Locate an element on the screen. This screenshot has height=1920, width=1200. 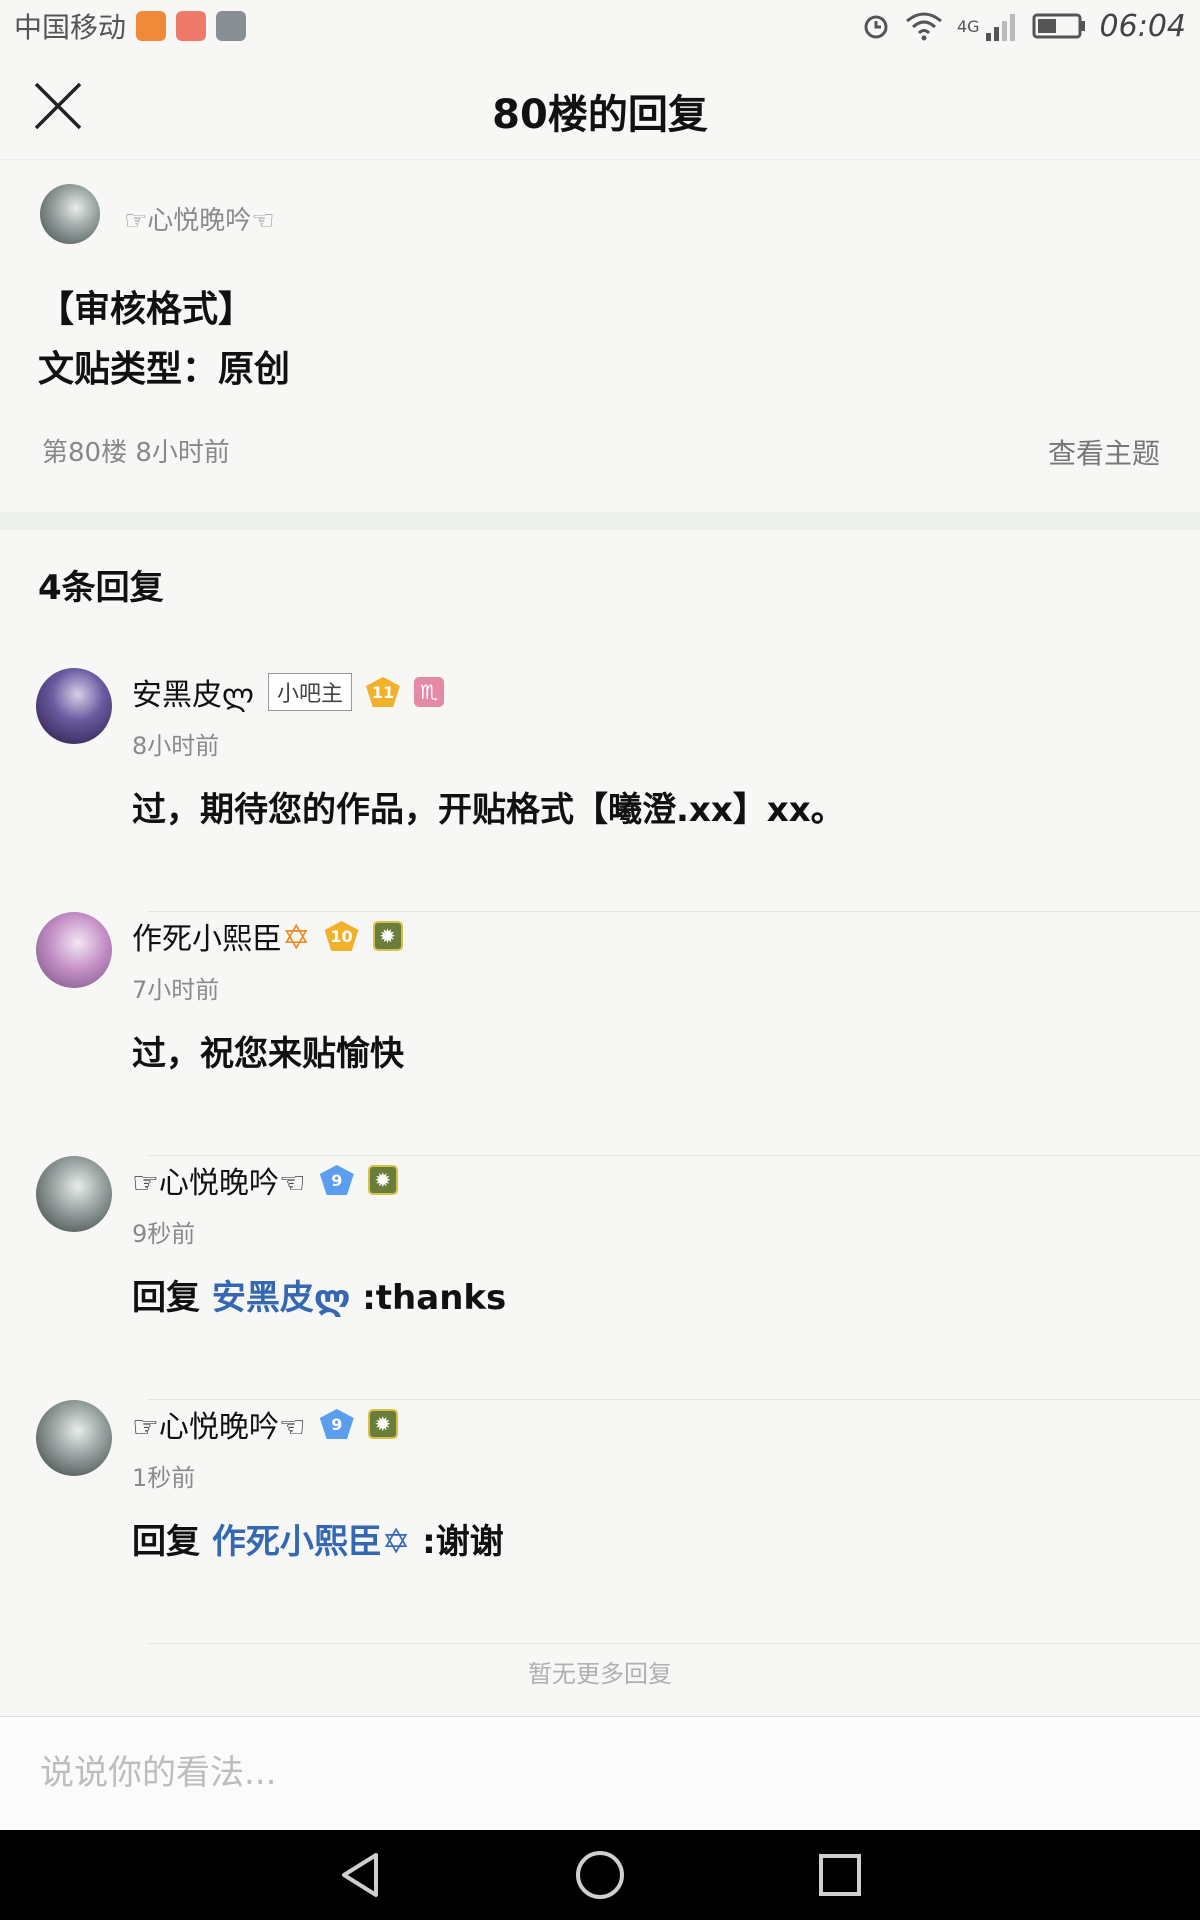
home-button is located at coordinates (600, 1875).